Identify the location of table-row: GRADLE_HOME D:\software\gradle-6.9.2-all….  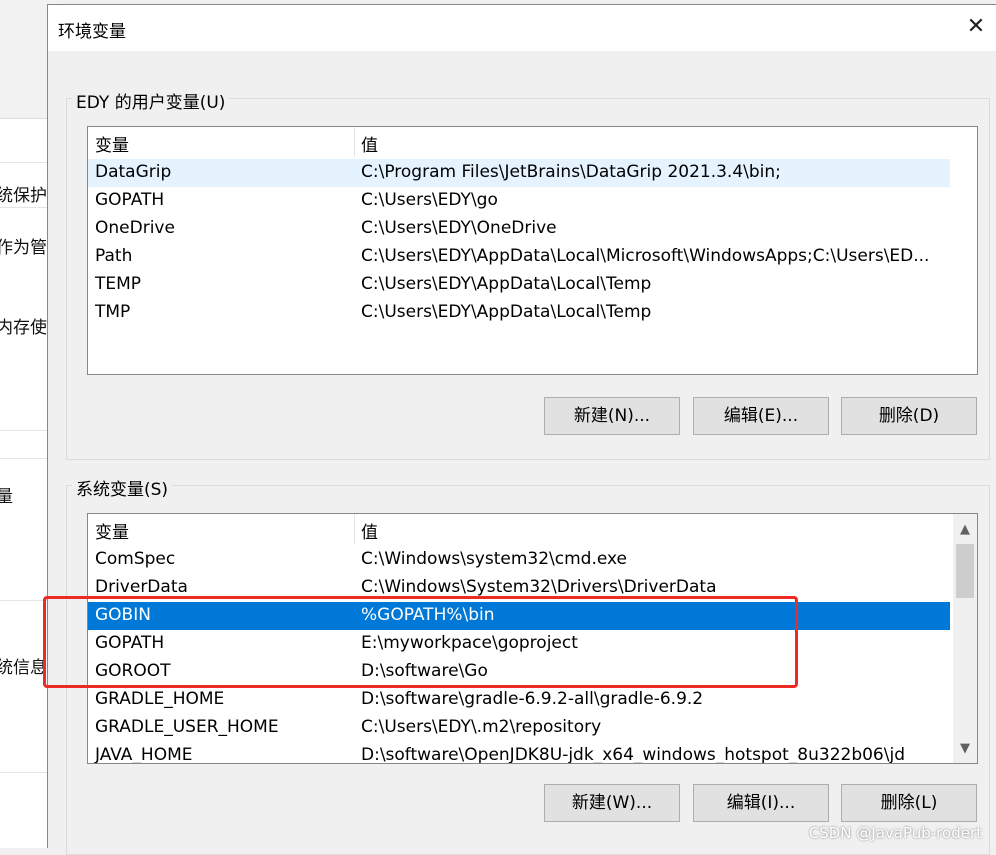
(519, 700).